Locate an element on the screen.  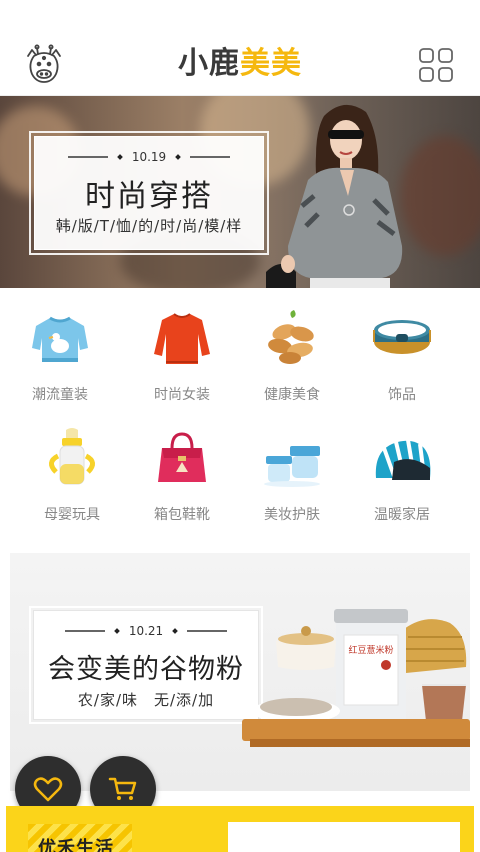
category-label: 健康美食 is located at coordinates (292, 395).